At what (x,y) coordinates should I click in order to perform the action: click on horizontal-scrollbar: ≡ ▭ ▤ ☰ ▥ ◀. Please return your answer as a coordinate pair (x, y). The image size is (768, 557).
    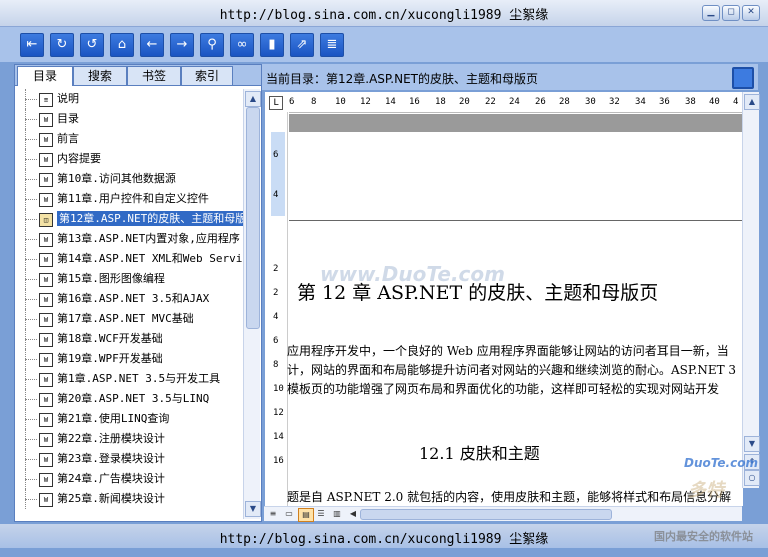
    Looking at the image, I should click on (503, 514).